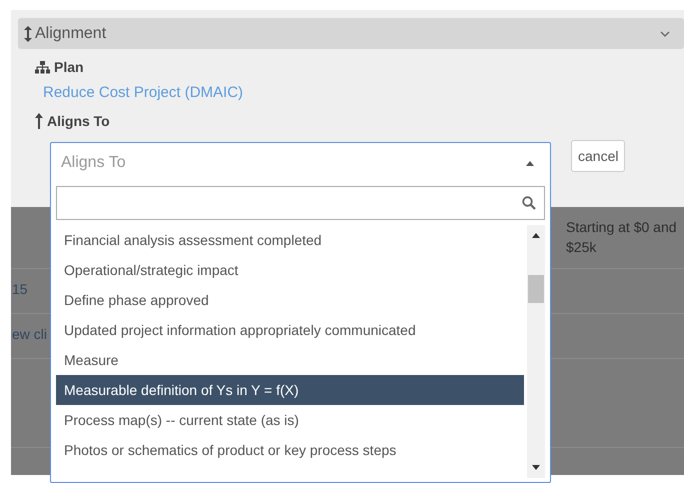 The image size is (684, 483). What do you see at coordinates (536, 351) in the screenshot?
I see `scrollbar` at bounding box center [536, 351].